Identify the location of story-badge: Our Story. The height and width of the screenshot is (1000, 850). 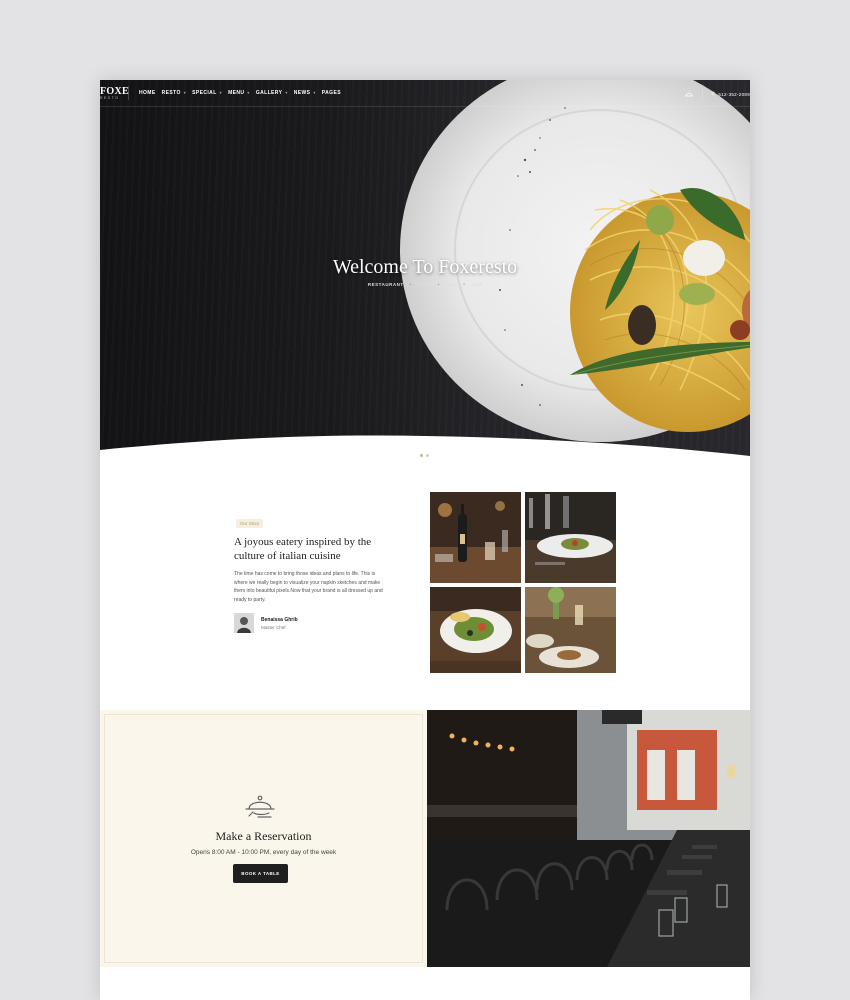
(250, 523).